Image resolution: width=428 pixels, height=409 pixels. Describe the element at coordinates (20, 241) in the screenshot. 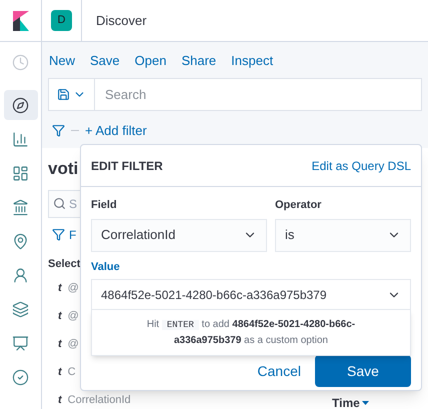

I see `map-pin-icon` at that location.